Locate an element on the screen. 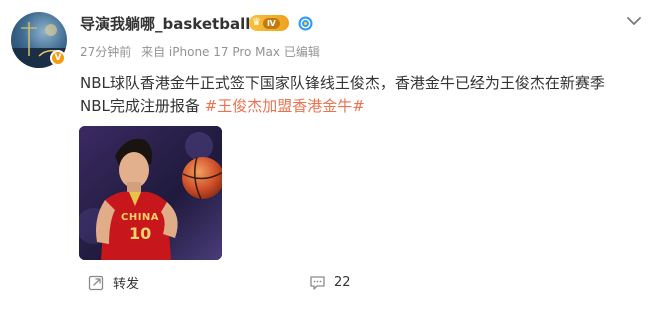 Image resolution: width=661 pixels, height=315 pixels. comment-button: 22 is located at coordinates (330, 282).